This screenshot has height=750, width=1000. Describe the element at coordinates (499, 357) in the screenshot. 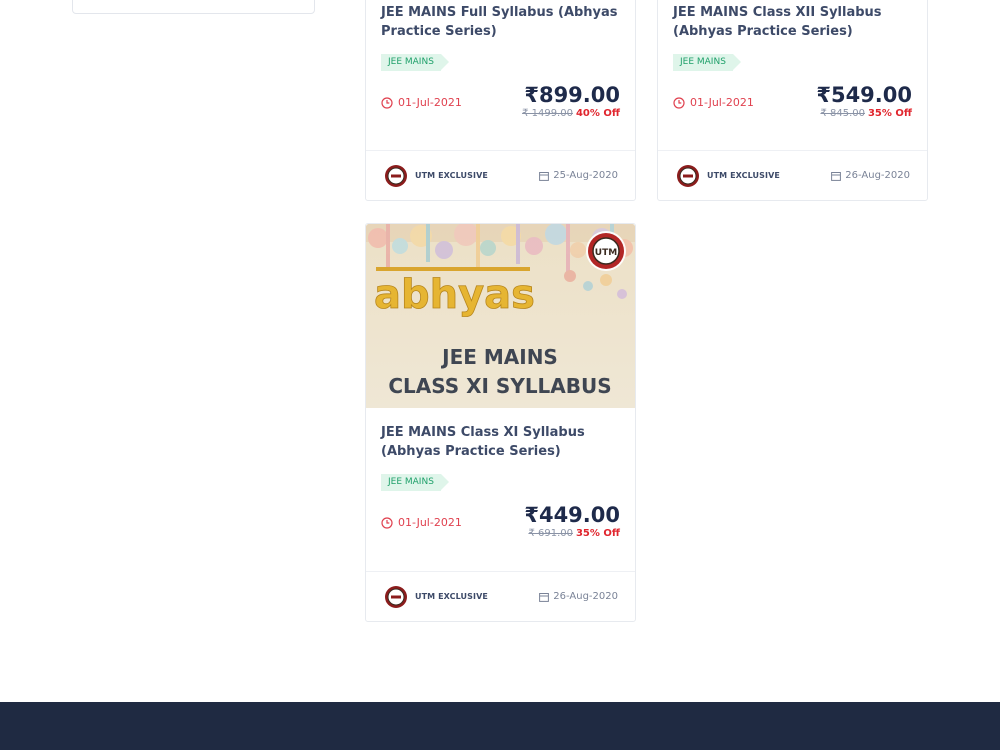

I see `thumbnail-heading-1: JEE MAINS` at that location.